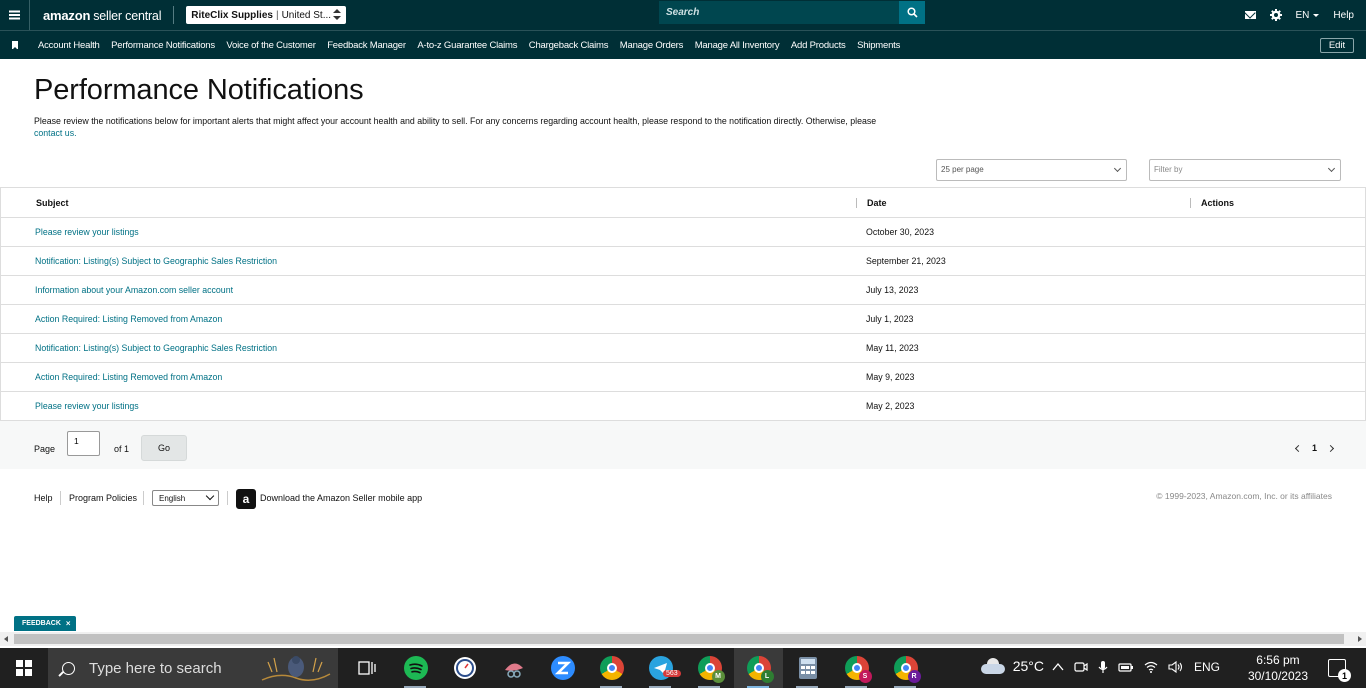  Describe the element at coordinates (6, 639) in the screenshot. I see `scroll-left-arrow-icon` at that location.